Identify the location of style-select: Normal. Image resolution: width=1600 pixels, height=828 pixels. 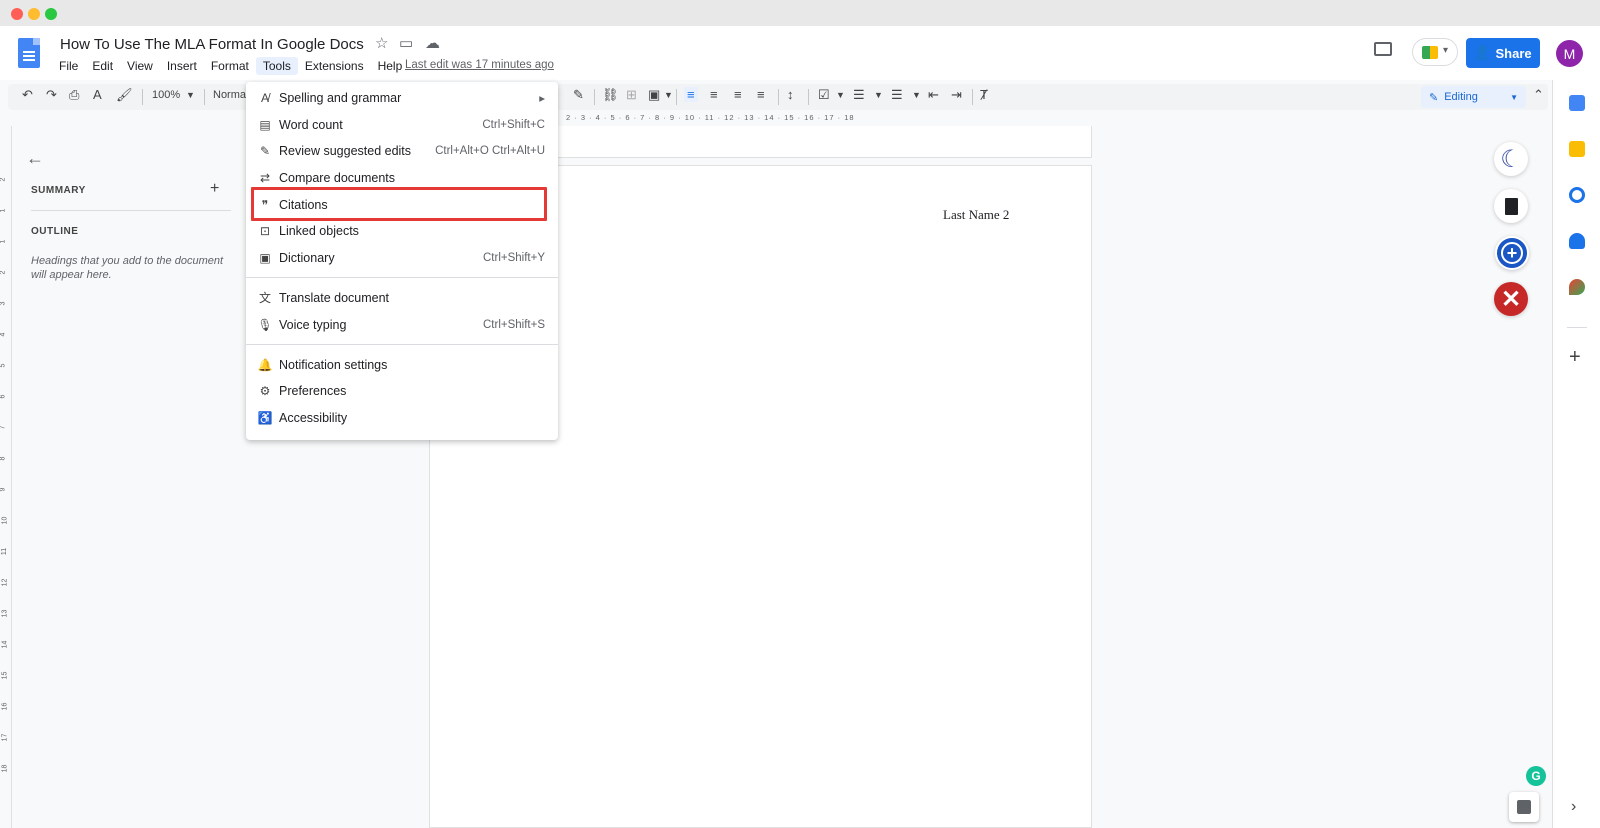
(230, 95).